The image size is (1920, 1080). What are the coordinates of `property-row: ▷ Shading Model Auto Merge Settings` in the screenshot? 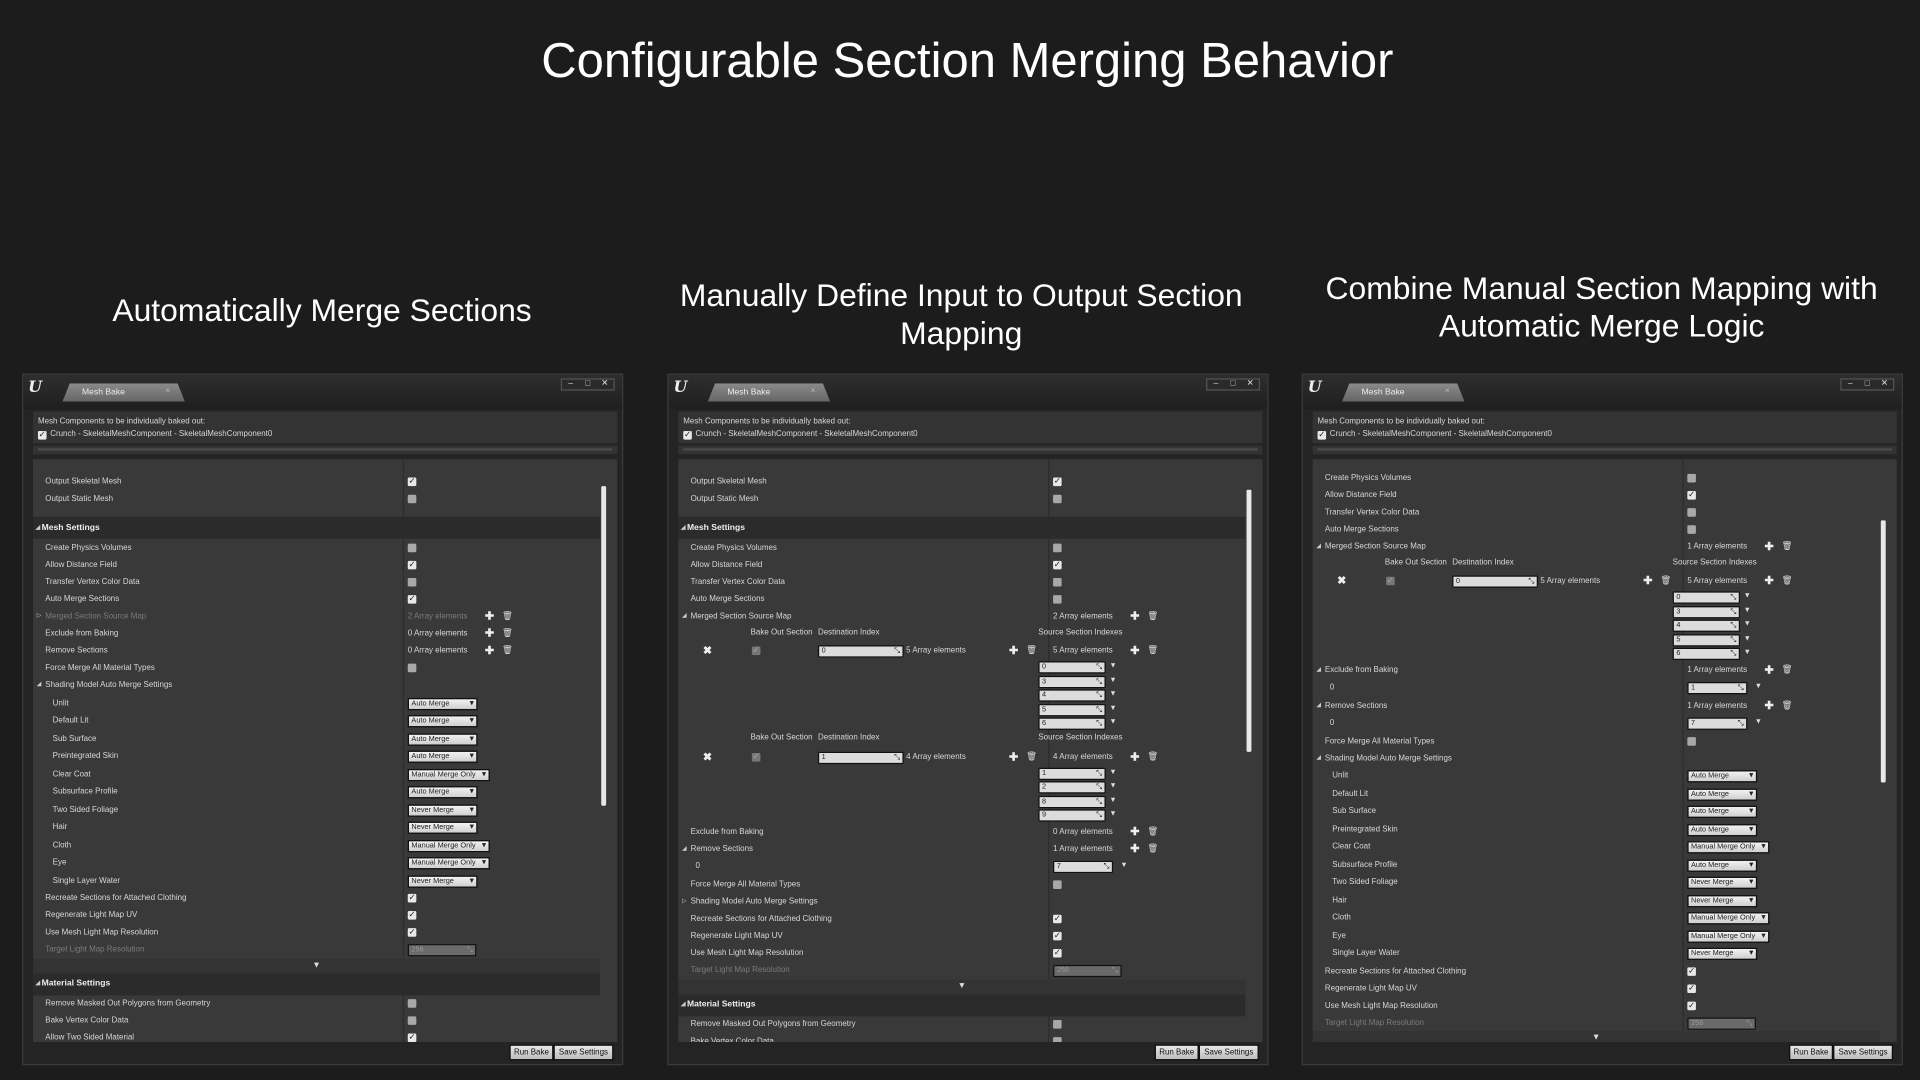 It's located at (961, 902).